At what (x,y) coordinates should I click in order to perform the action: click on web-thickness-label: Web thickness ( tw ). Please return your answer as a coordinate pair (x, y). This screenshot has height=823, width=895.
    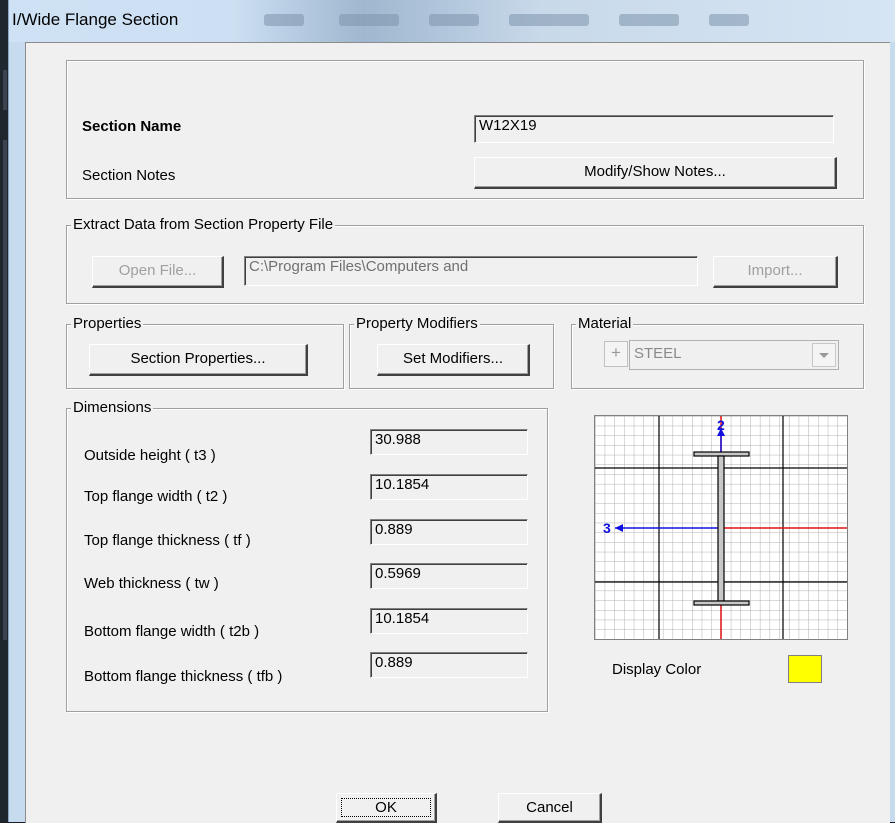
    Looking at the image, I should click on (151, 583).